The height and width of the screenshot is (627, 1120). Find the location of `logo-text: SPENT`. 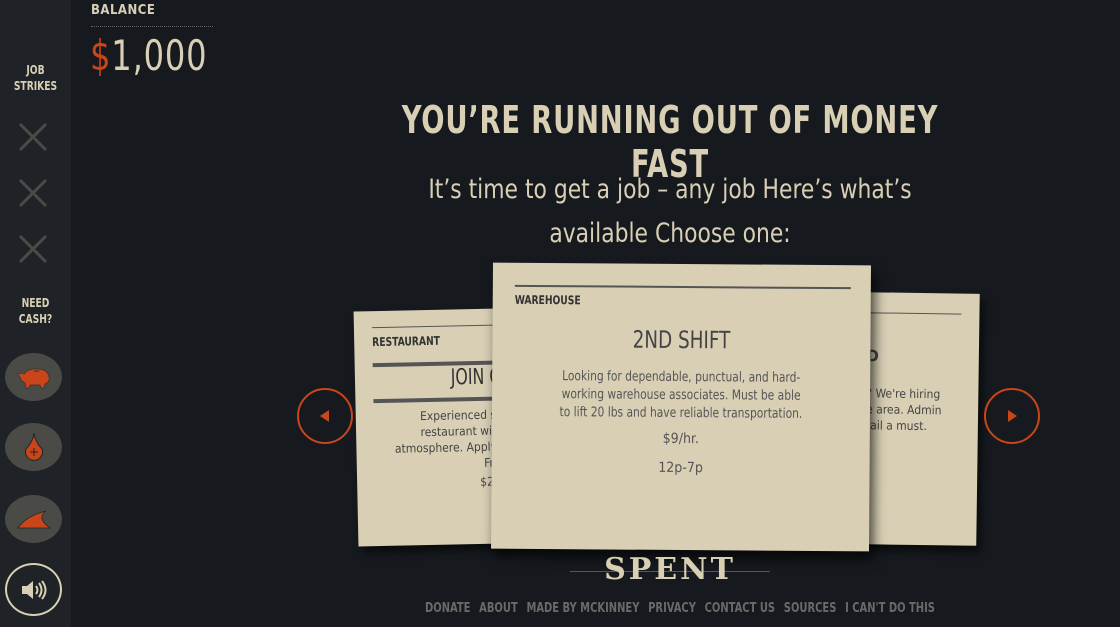

logo-text: SPENT is located at coordinates (670, 569).